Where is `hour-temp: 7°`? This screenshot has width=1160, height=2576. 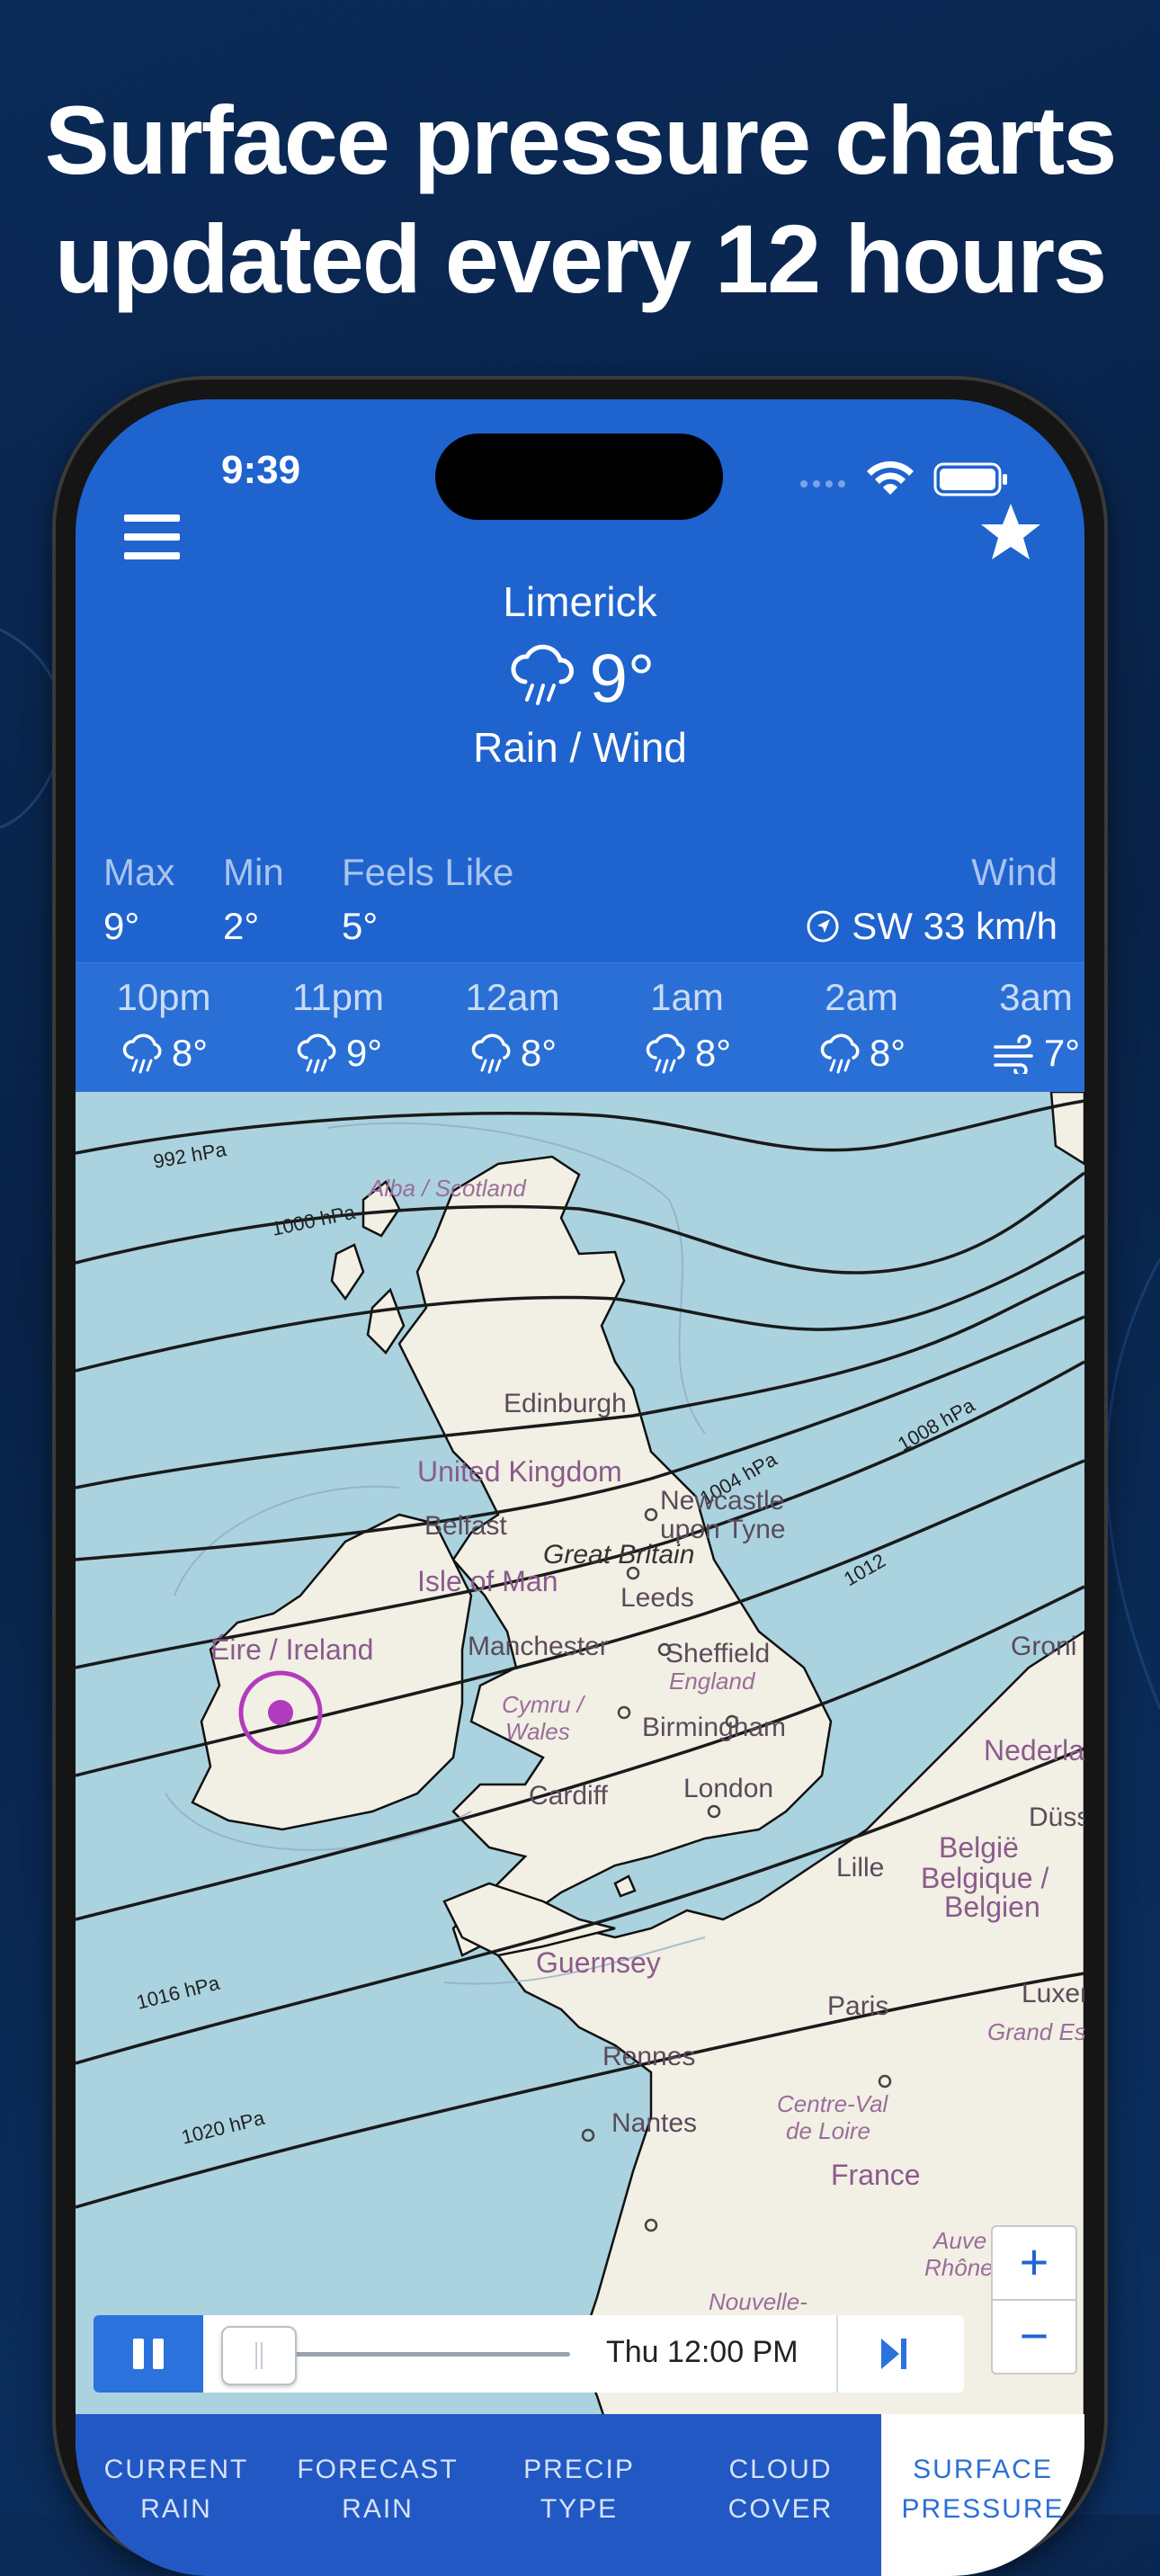
hour-temp: 7° is located at coordinates (1062, 1053).